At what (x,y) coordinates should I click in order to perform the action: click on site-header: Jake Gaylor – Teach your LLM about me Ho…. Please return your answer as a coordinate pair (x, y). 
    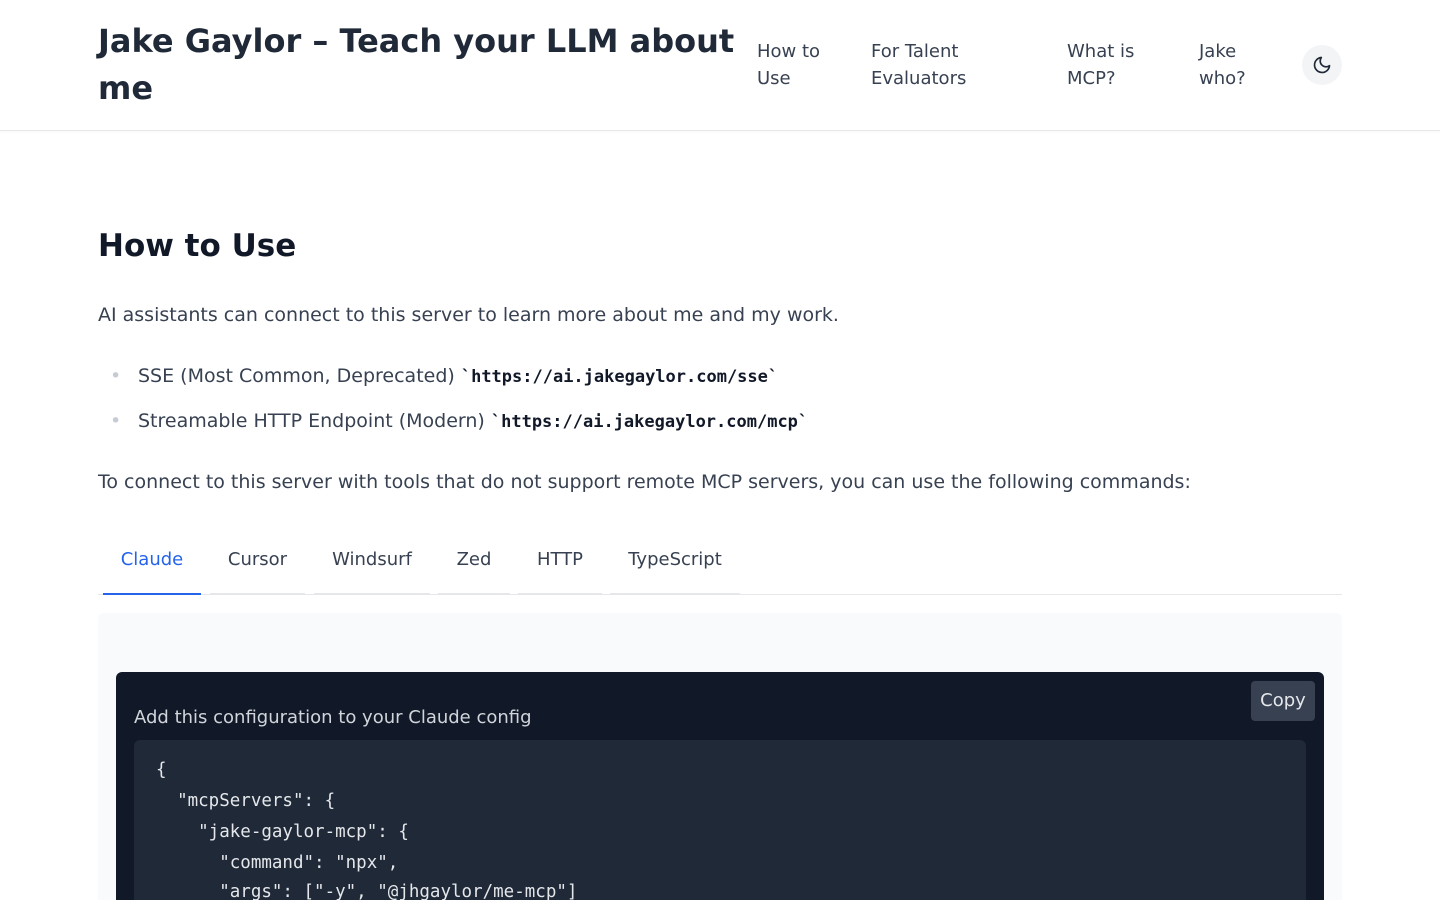
    Looking at the image, I should click on (720, 65).